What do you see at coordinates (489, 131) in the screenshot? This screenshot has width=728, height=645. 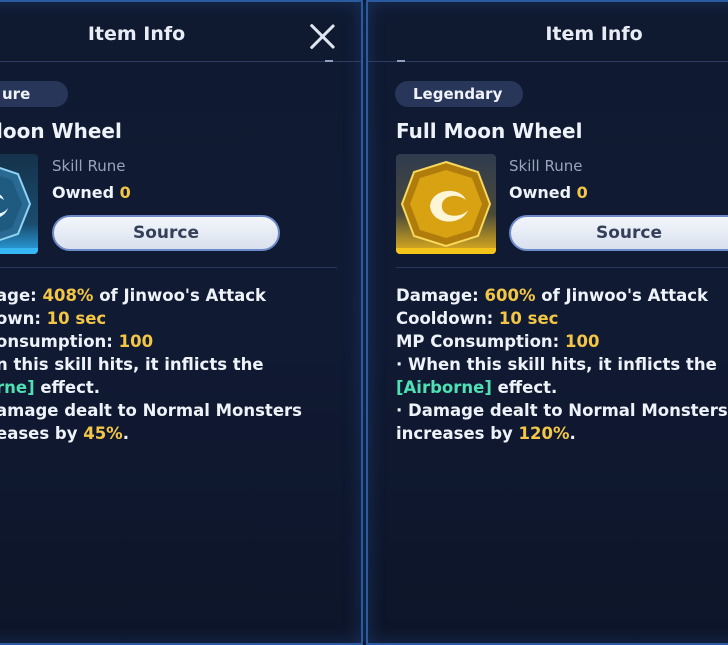 I see `item-name: Full Moon Wheel` at bounding box center [489, 131].